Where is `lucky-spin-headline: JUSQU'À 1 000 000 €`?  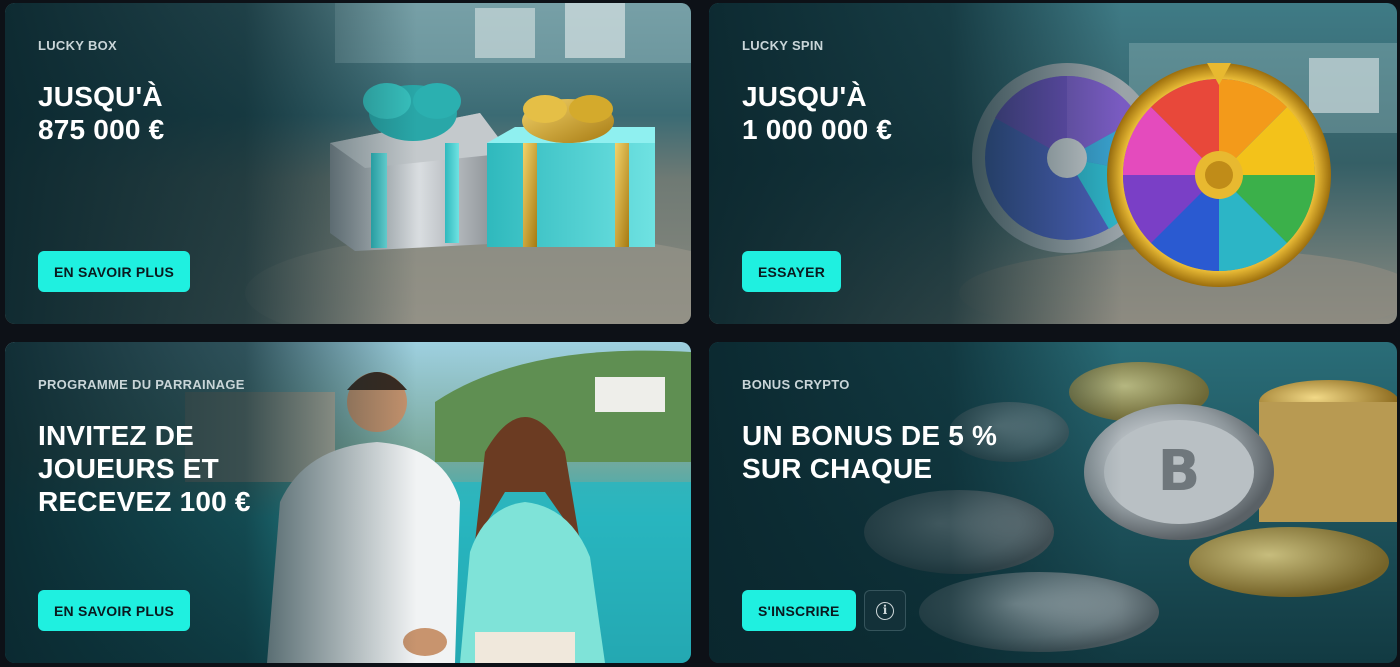 lucky-spin-headline: JUSQU'À 1 000 000 € is located at coordinates (817, 113).